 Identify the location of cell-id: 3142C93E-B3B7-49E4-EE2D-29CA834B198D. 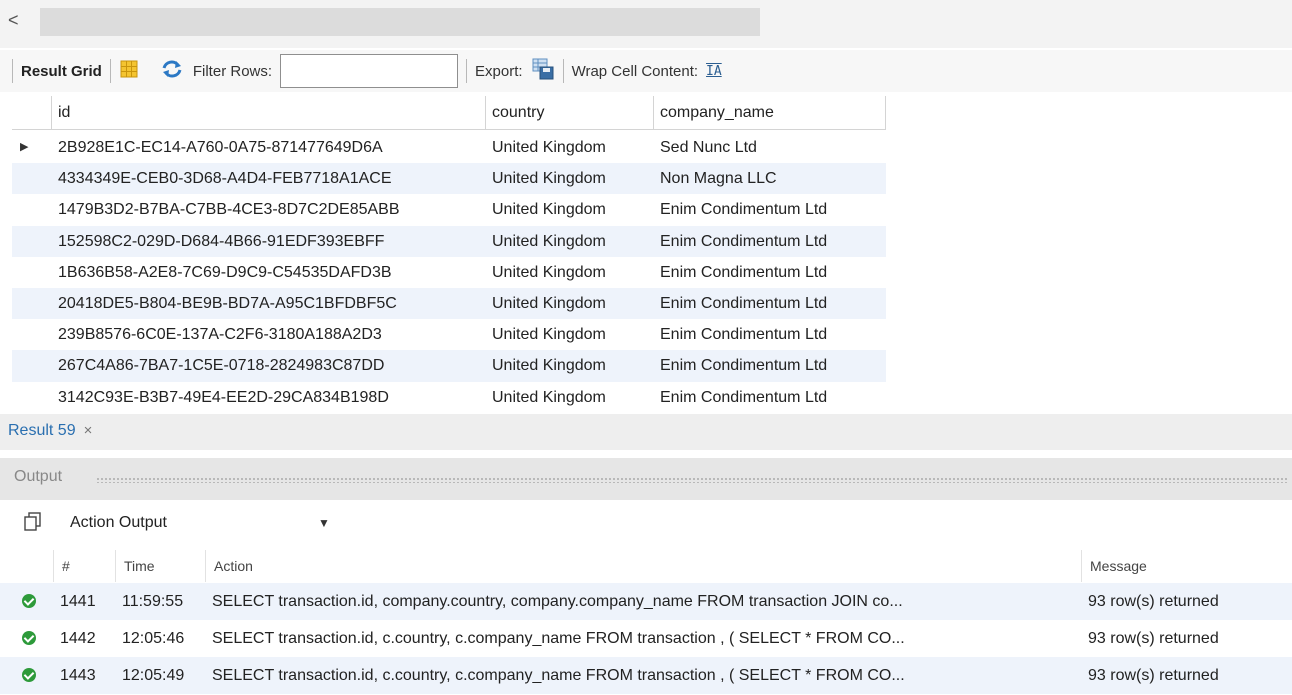
(269, 397).